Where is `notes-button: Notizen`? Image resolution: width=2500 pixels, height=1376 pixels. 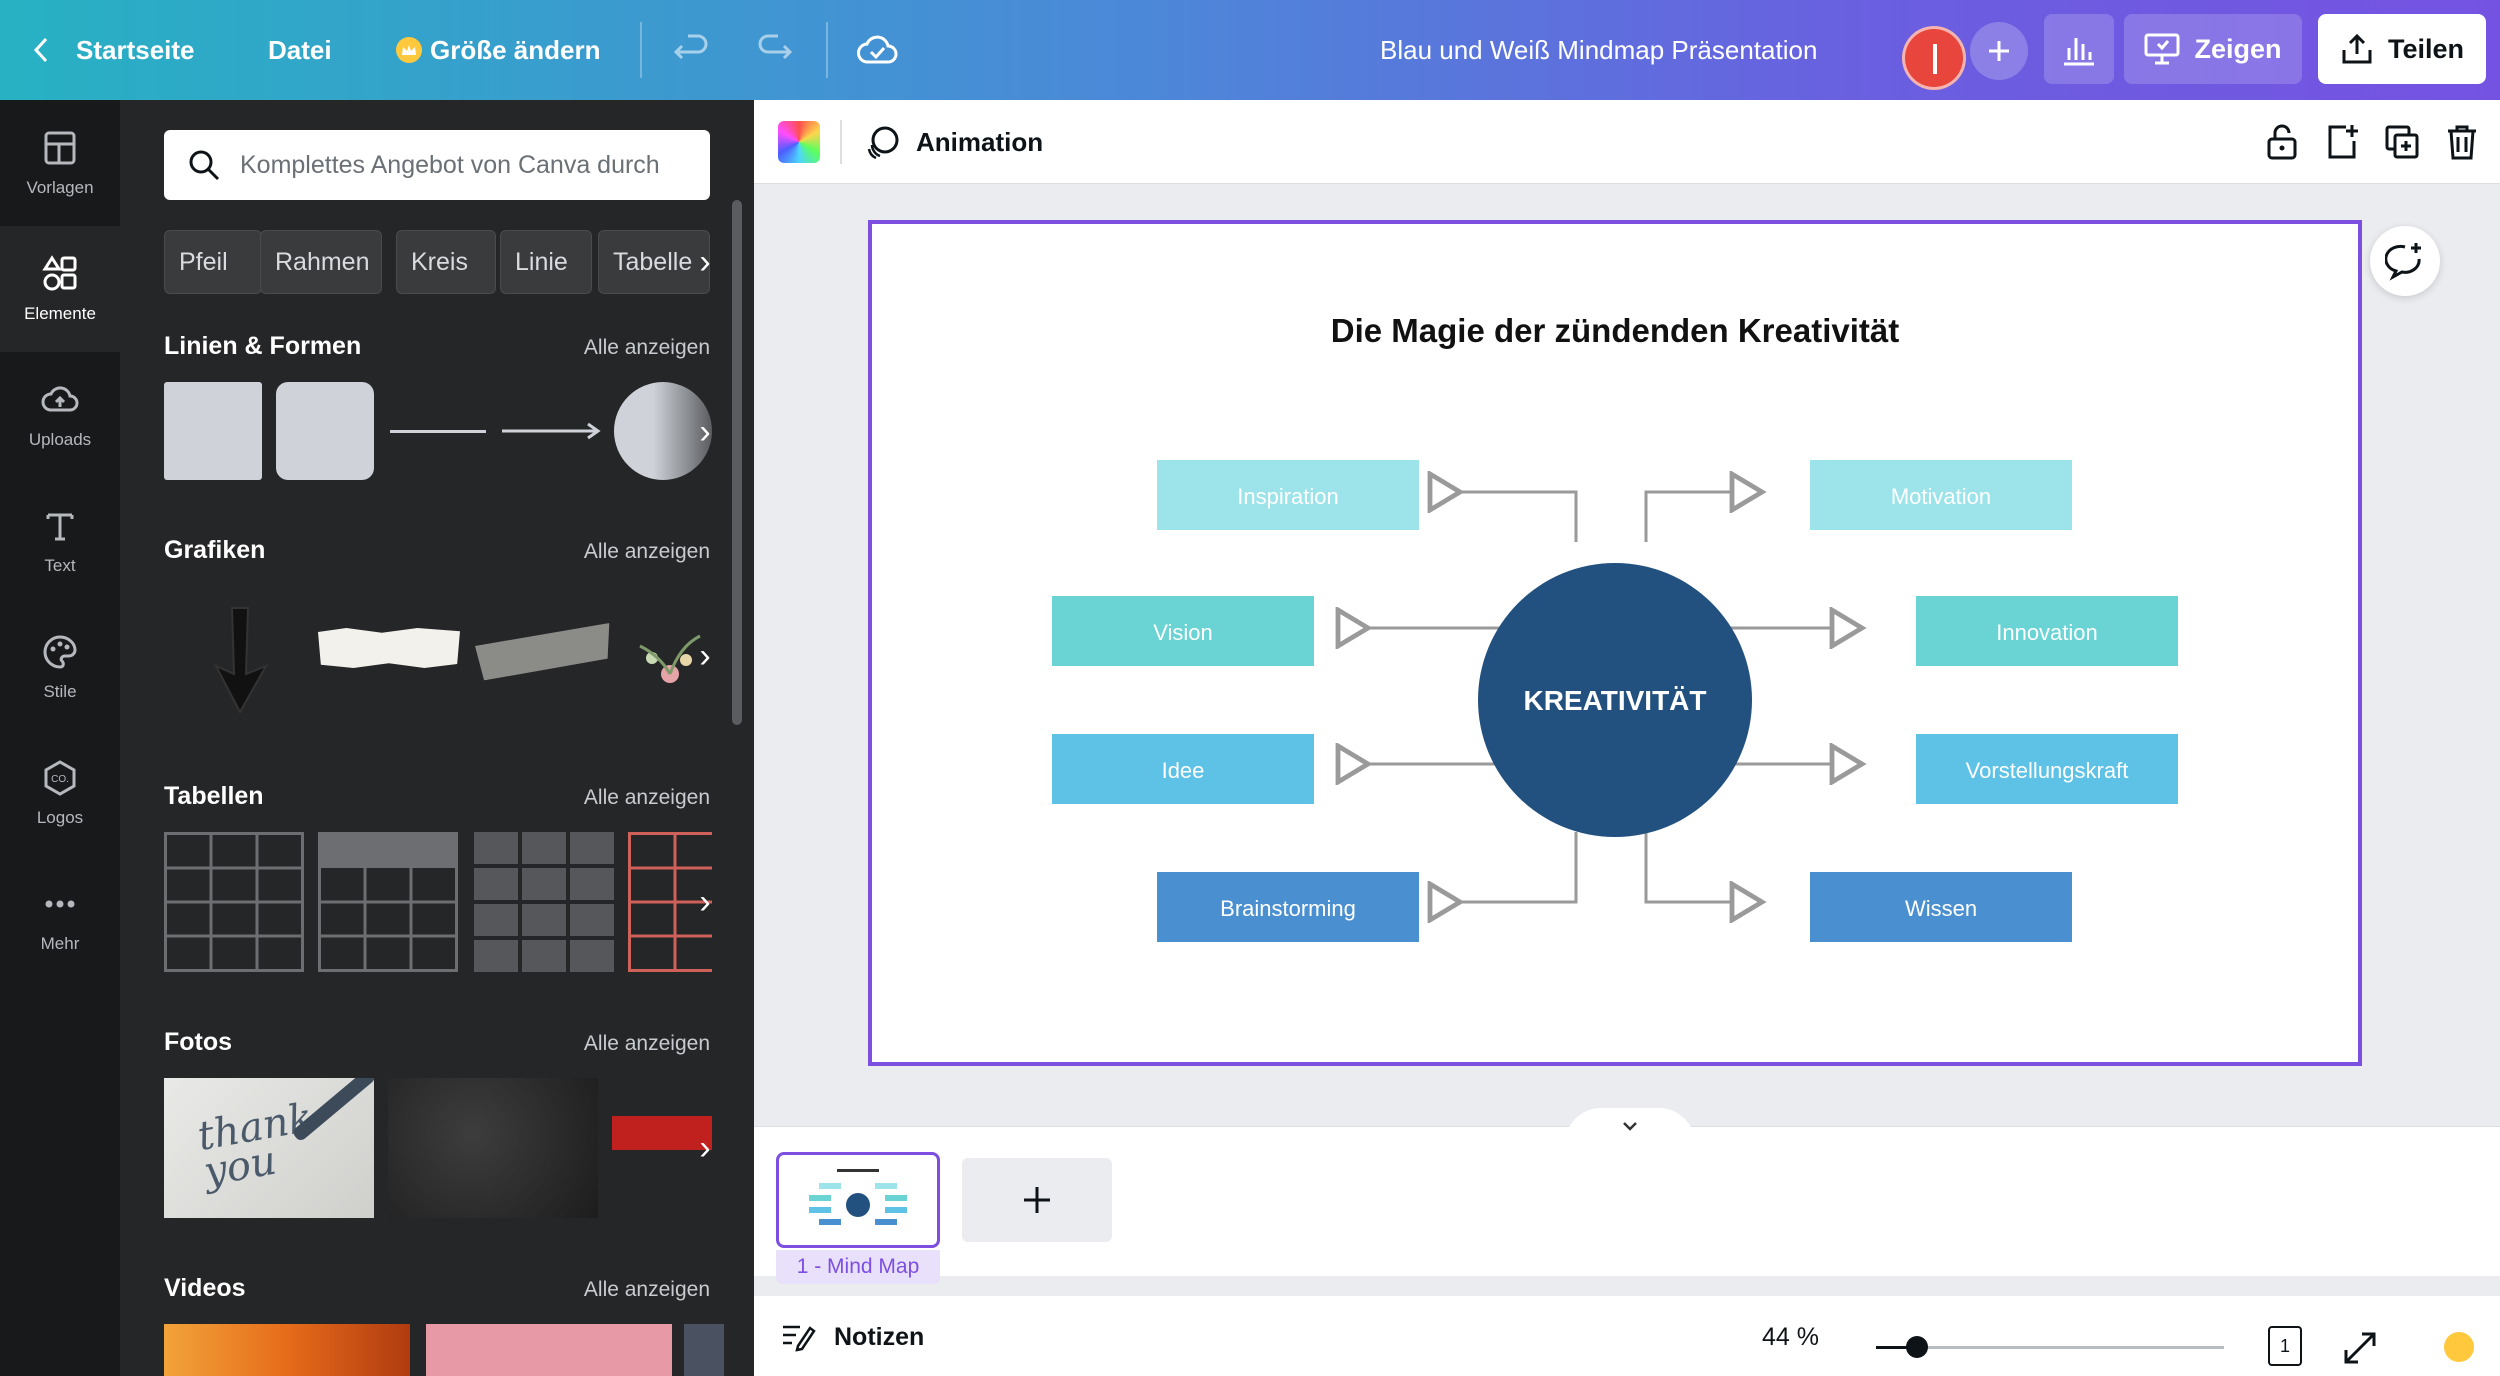
notes-button: Notizen is located at coordinates (852, 1337).